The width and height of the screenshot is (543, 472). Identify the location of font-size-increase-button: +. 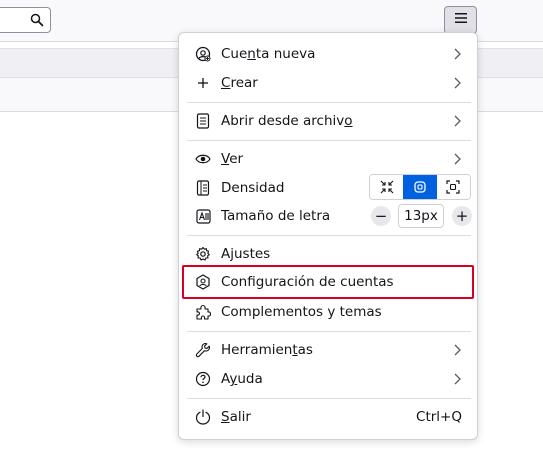
(462, 216).